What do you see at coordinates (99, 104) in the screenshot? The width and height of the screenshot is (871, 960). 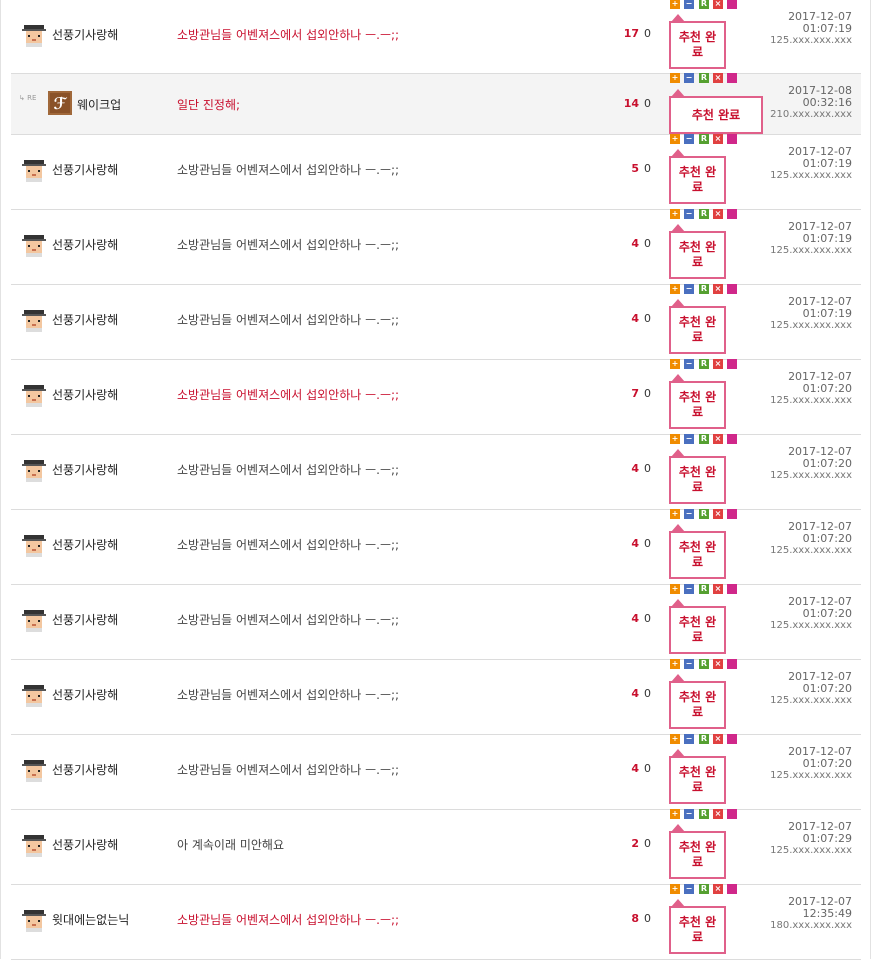 I see `nickname-link: 웨이크업` at bounding box center [99, 104].